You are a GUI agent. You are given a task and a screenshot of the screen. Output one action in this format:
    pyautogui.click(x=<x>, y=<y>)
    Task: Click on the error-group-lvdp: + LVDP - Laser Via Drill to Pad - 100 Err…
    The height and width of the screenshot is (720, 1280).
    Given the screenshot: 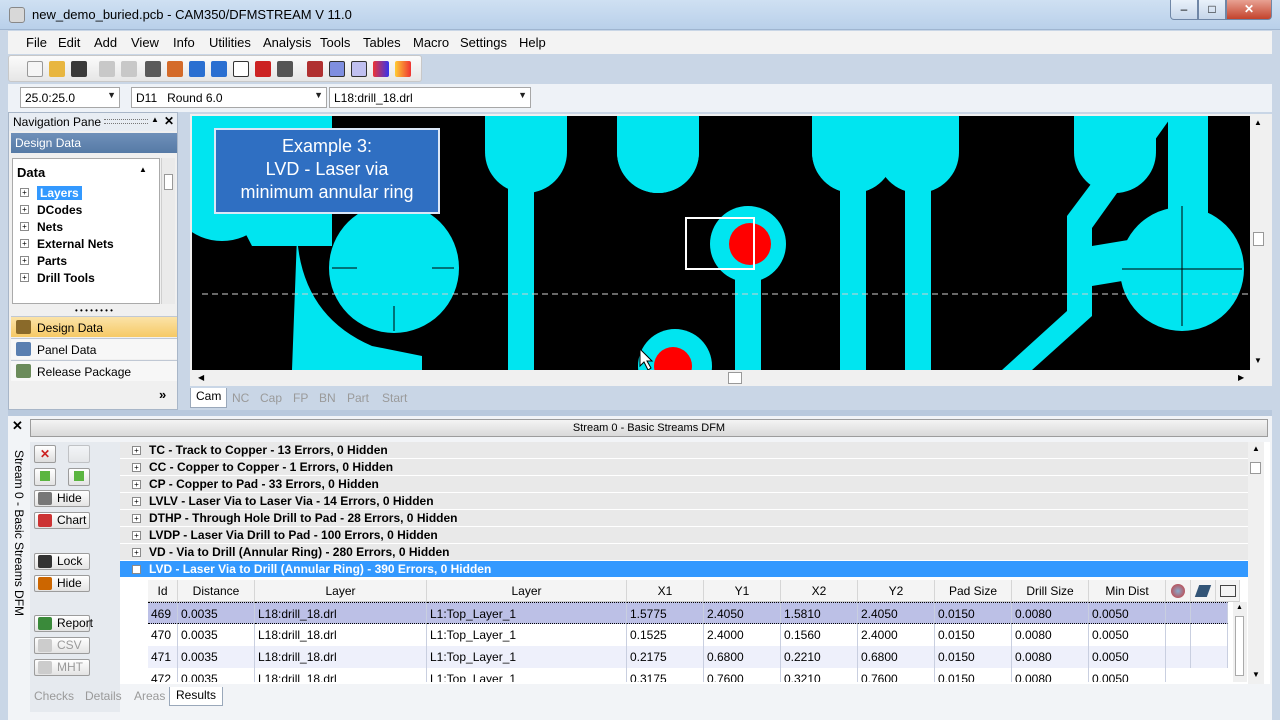 What is the action you would take?
    pyautogui.click(x=684, y=535)
    